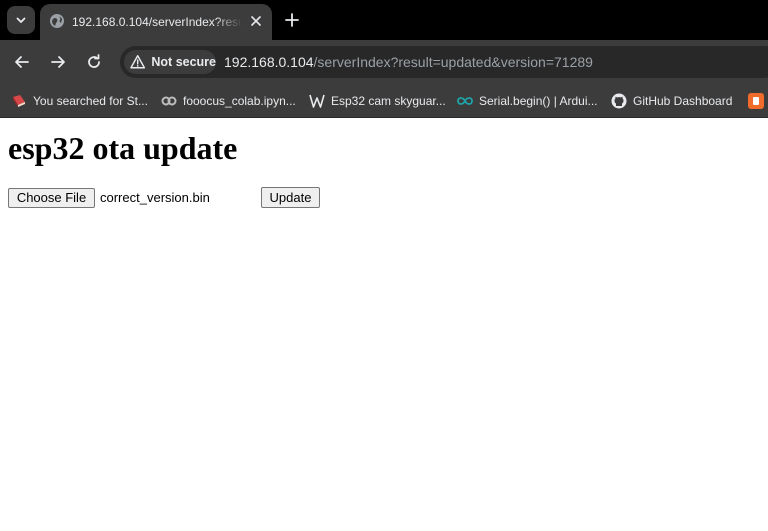  What do you see at coordinates (683, 101) in the screenshot?
I see `bookmark-label: GitHub Dashboard` at bounding box center [683, 101].